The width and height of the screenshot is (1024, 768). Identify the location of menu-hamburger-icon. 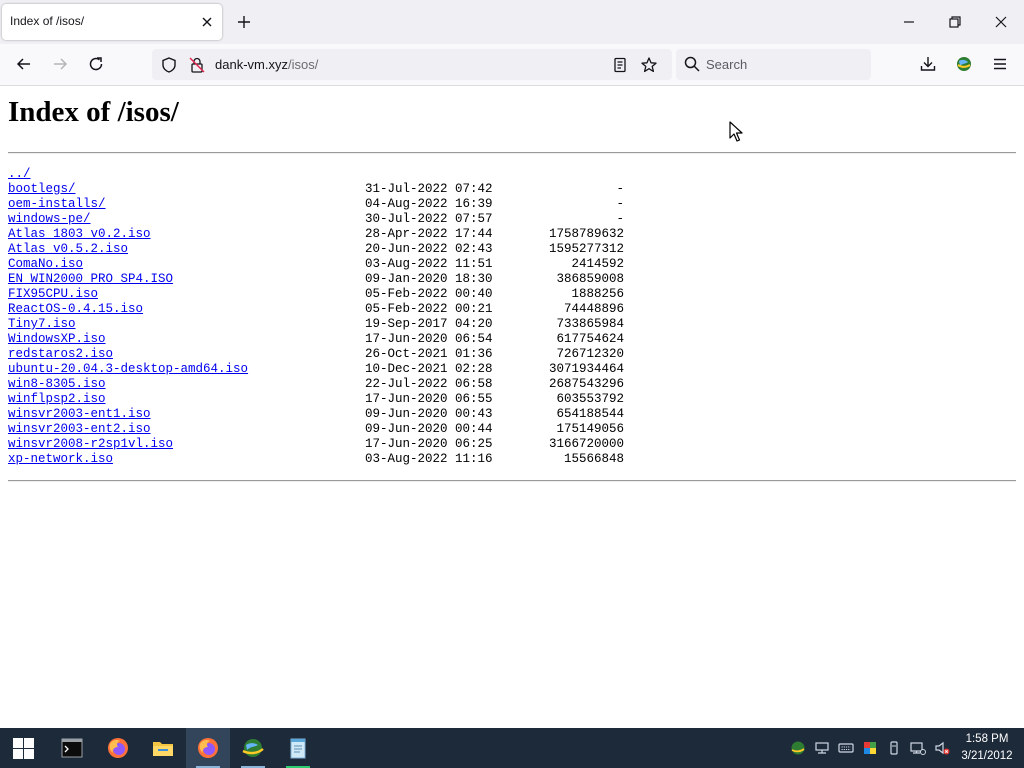
(1000, 64).